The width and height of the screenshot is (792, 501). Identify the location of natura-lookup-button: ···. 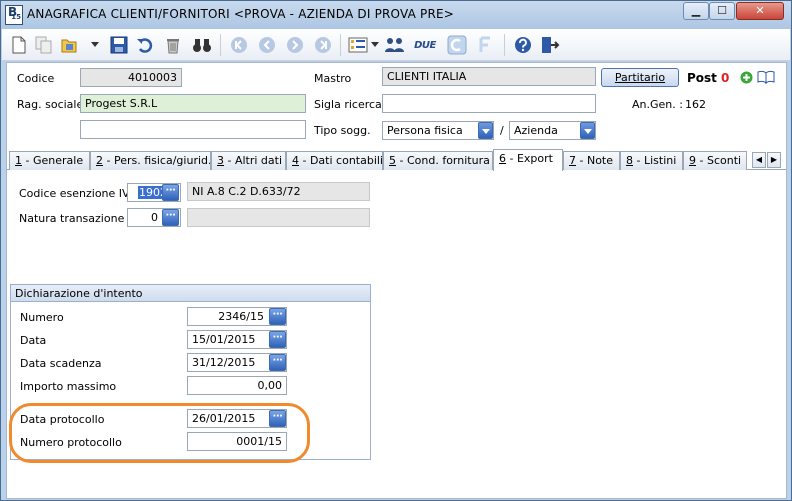
(170, 217).